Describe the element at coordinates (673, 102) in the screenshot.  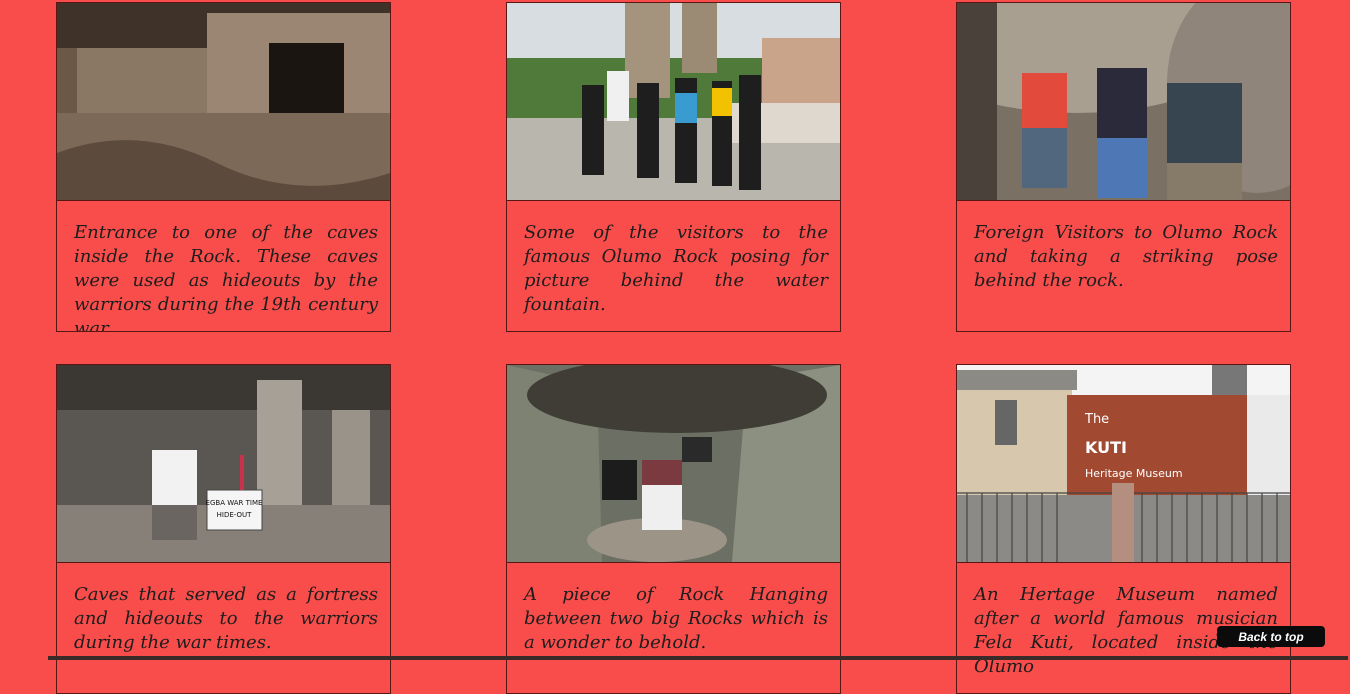
I see `visitors-group-photo` at that location.